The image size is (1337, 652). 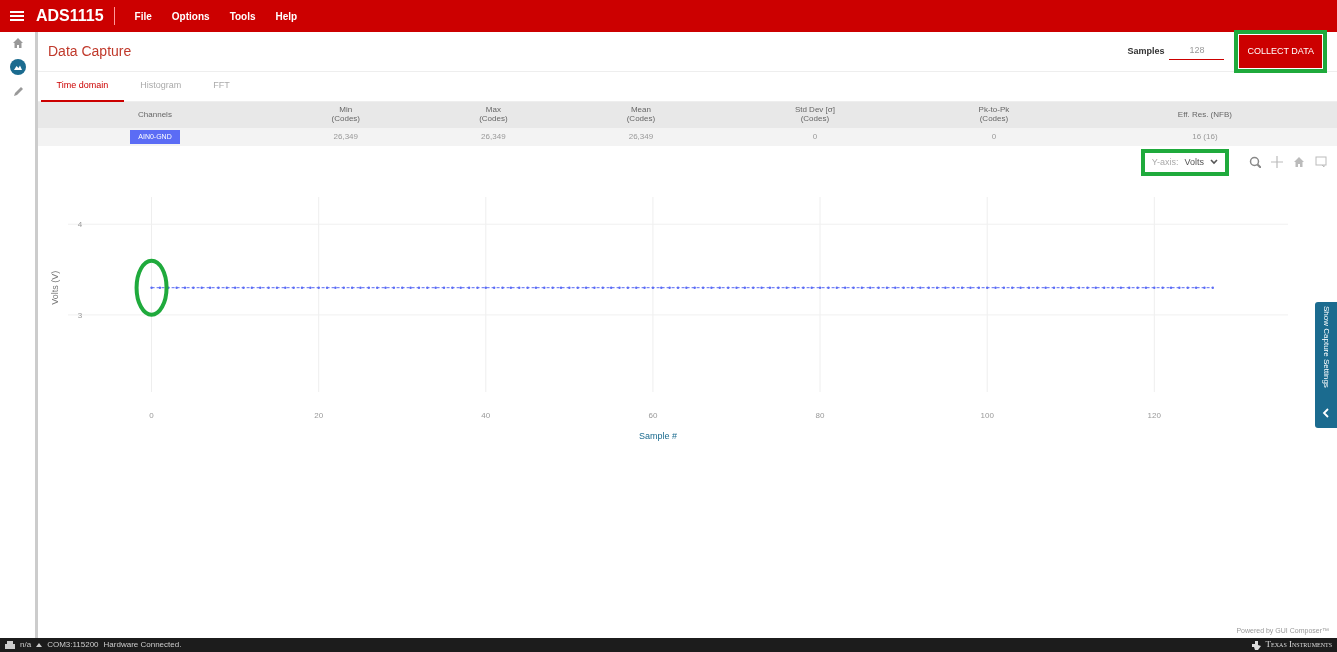 What do you see at coordinates (1326, 365) in the screenshot?
I see `capture-settings-tab: Show Capture Settings` at bounding box center [1326, 365].